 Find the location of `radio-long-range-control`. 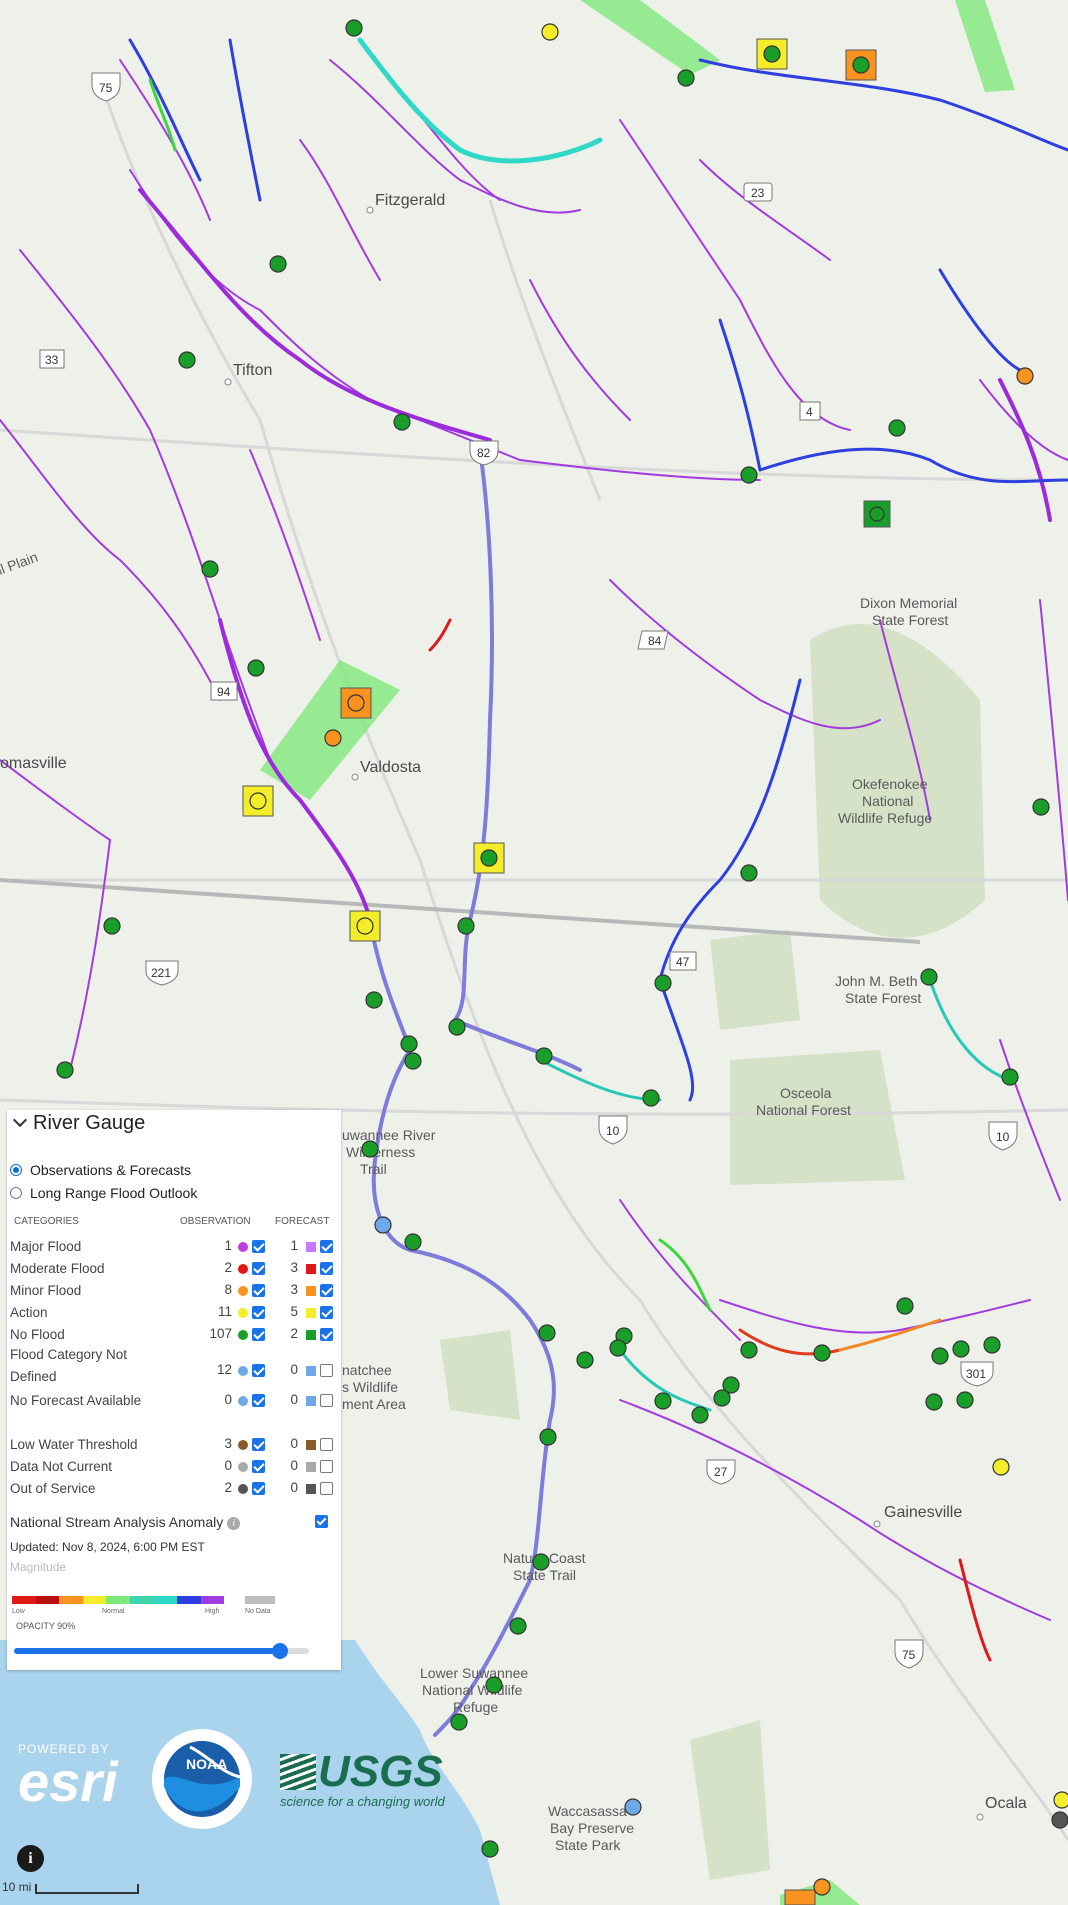

radio-long-range-control is located at coordinates (16, 1193).